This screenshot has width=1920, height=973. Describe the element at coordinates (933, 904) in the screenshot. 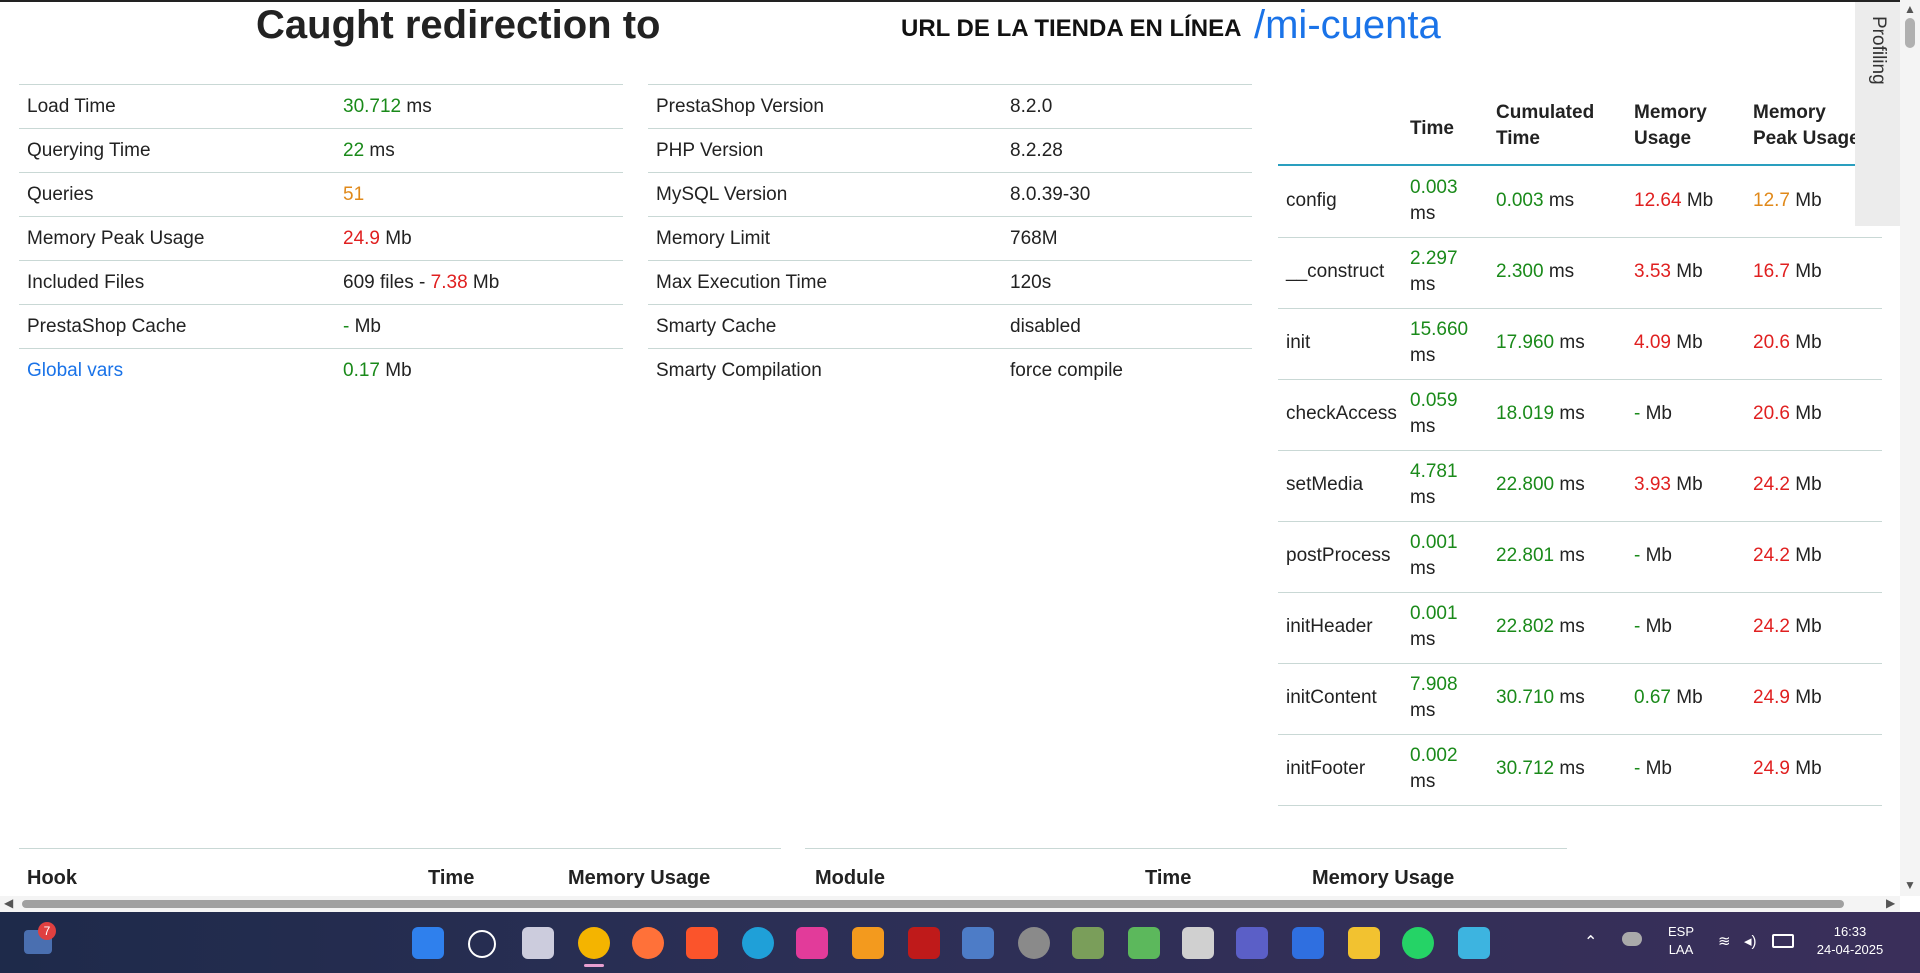

I see `horizontal-scroll-thumb` at that location.